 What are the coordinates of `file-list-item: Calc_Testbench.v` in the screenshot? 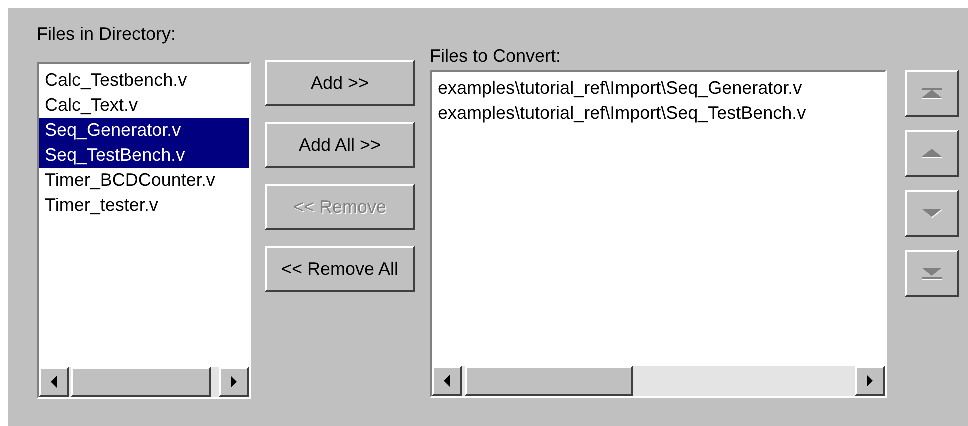 It's located at (144, 80).